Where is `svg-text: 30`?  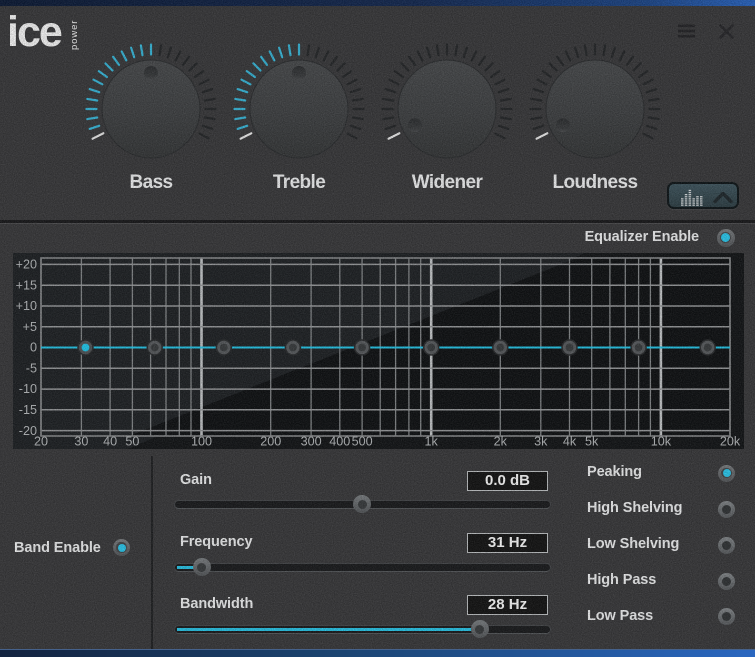
svg-text: 30 is located at coordinates (81, 442).